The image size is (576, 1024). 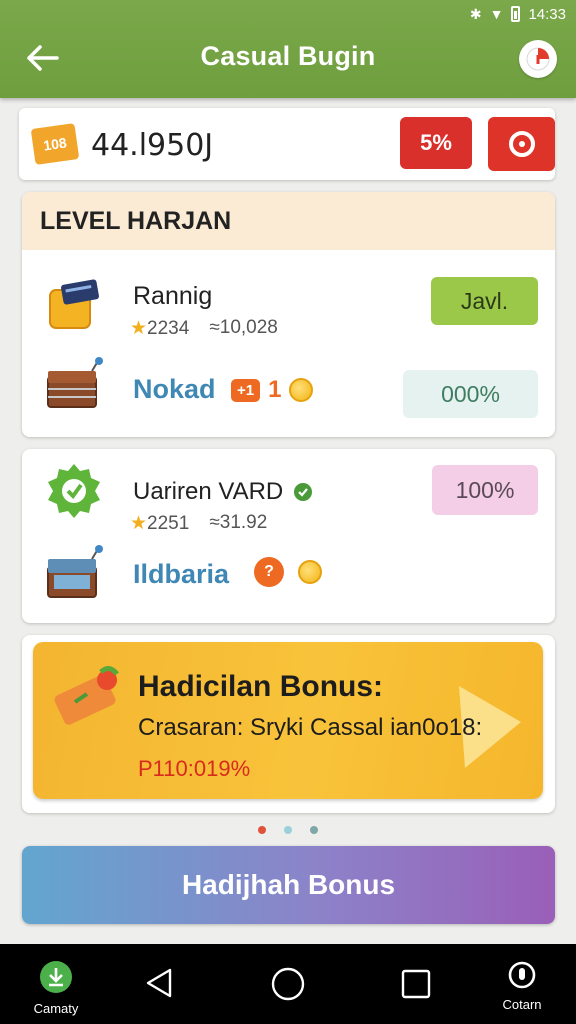 What do you see at coordinates (74, 304) in the screenshot?
I see `wallet-icon` at bounding box center [74, 304].